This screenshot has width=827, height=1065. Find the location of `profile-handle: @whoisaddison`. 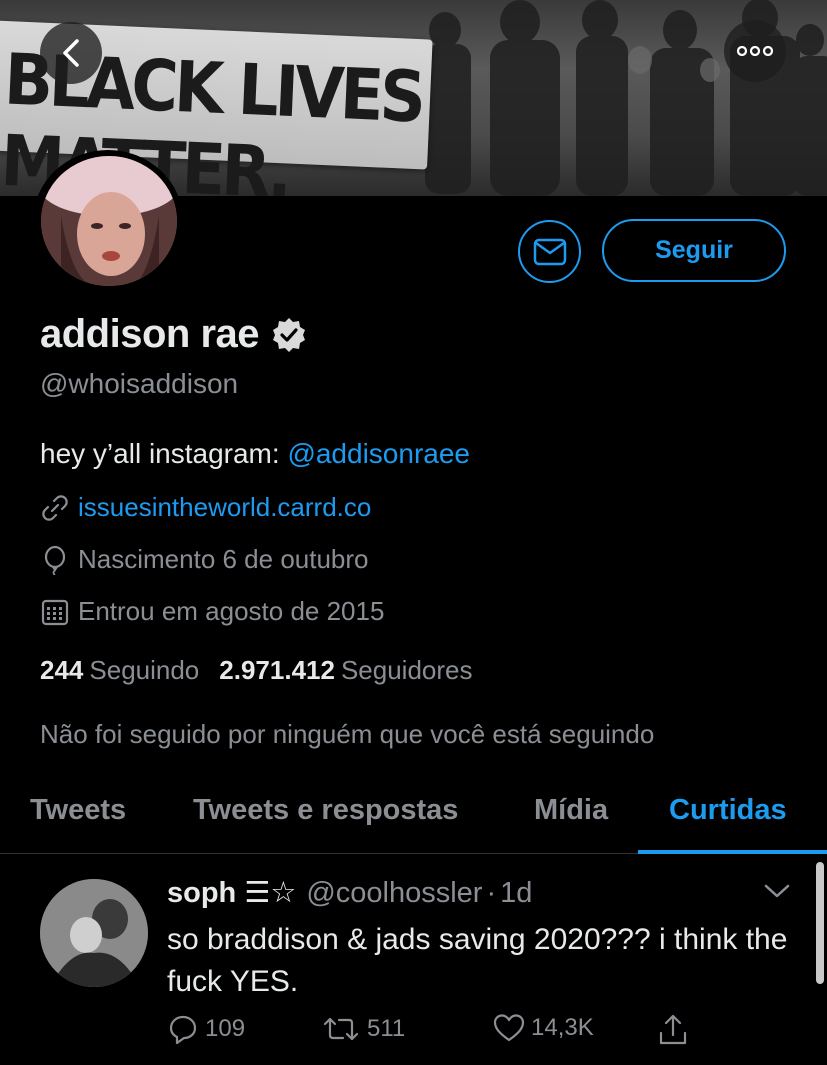

profile-handle: @whoisaddison is located at coordinates (139, 383).